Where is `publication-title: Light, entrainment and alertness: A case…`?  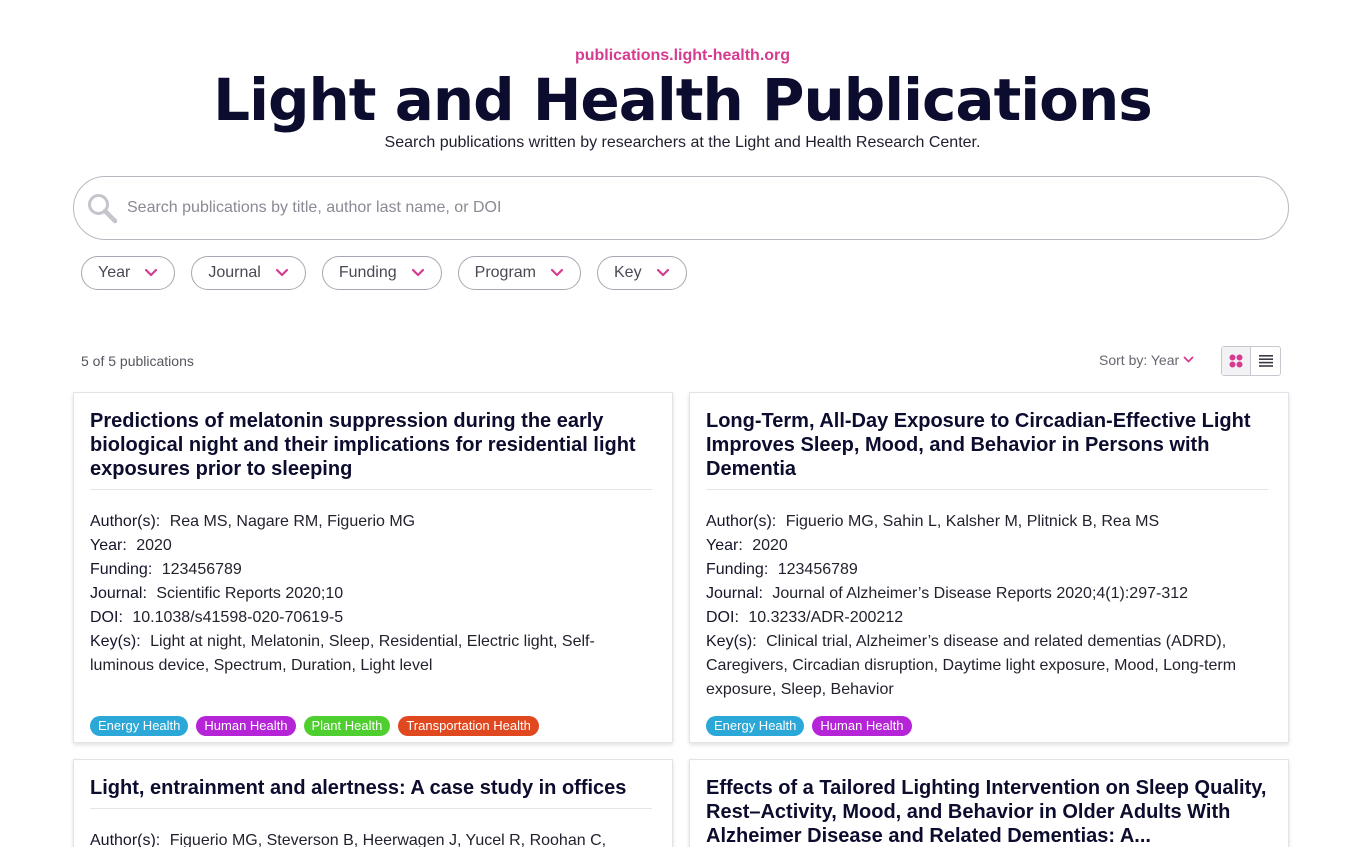
publication-title: Light, entrainment and alertness: A case… is located at coordinates (371, 792).